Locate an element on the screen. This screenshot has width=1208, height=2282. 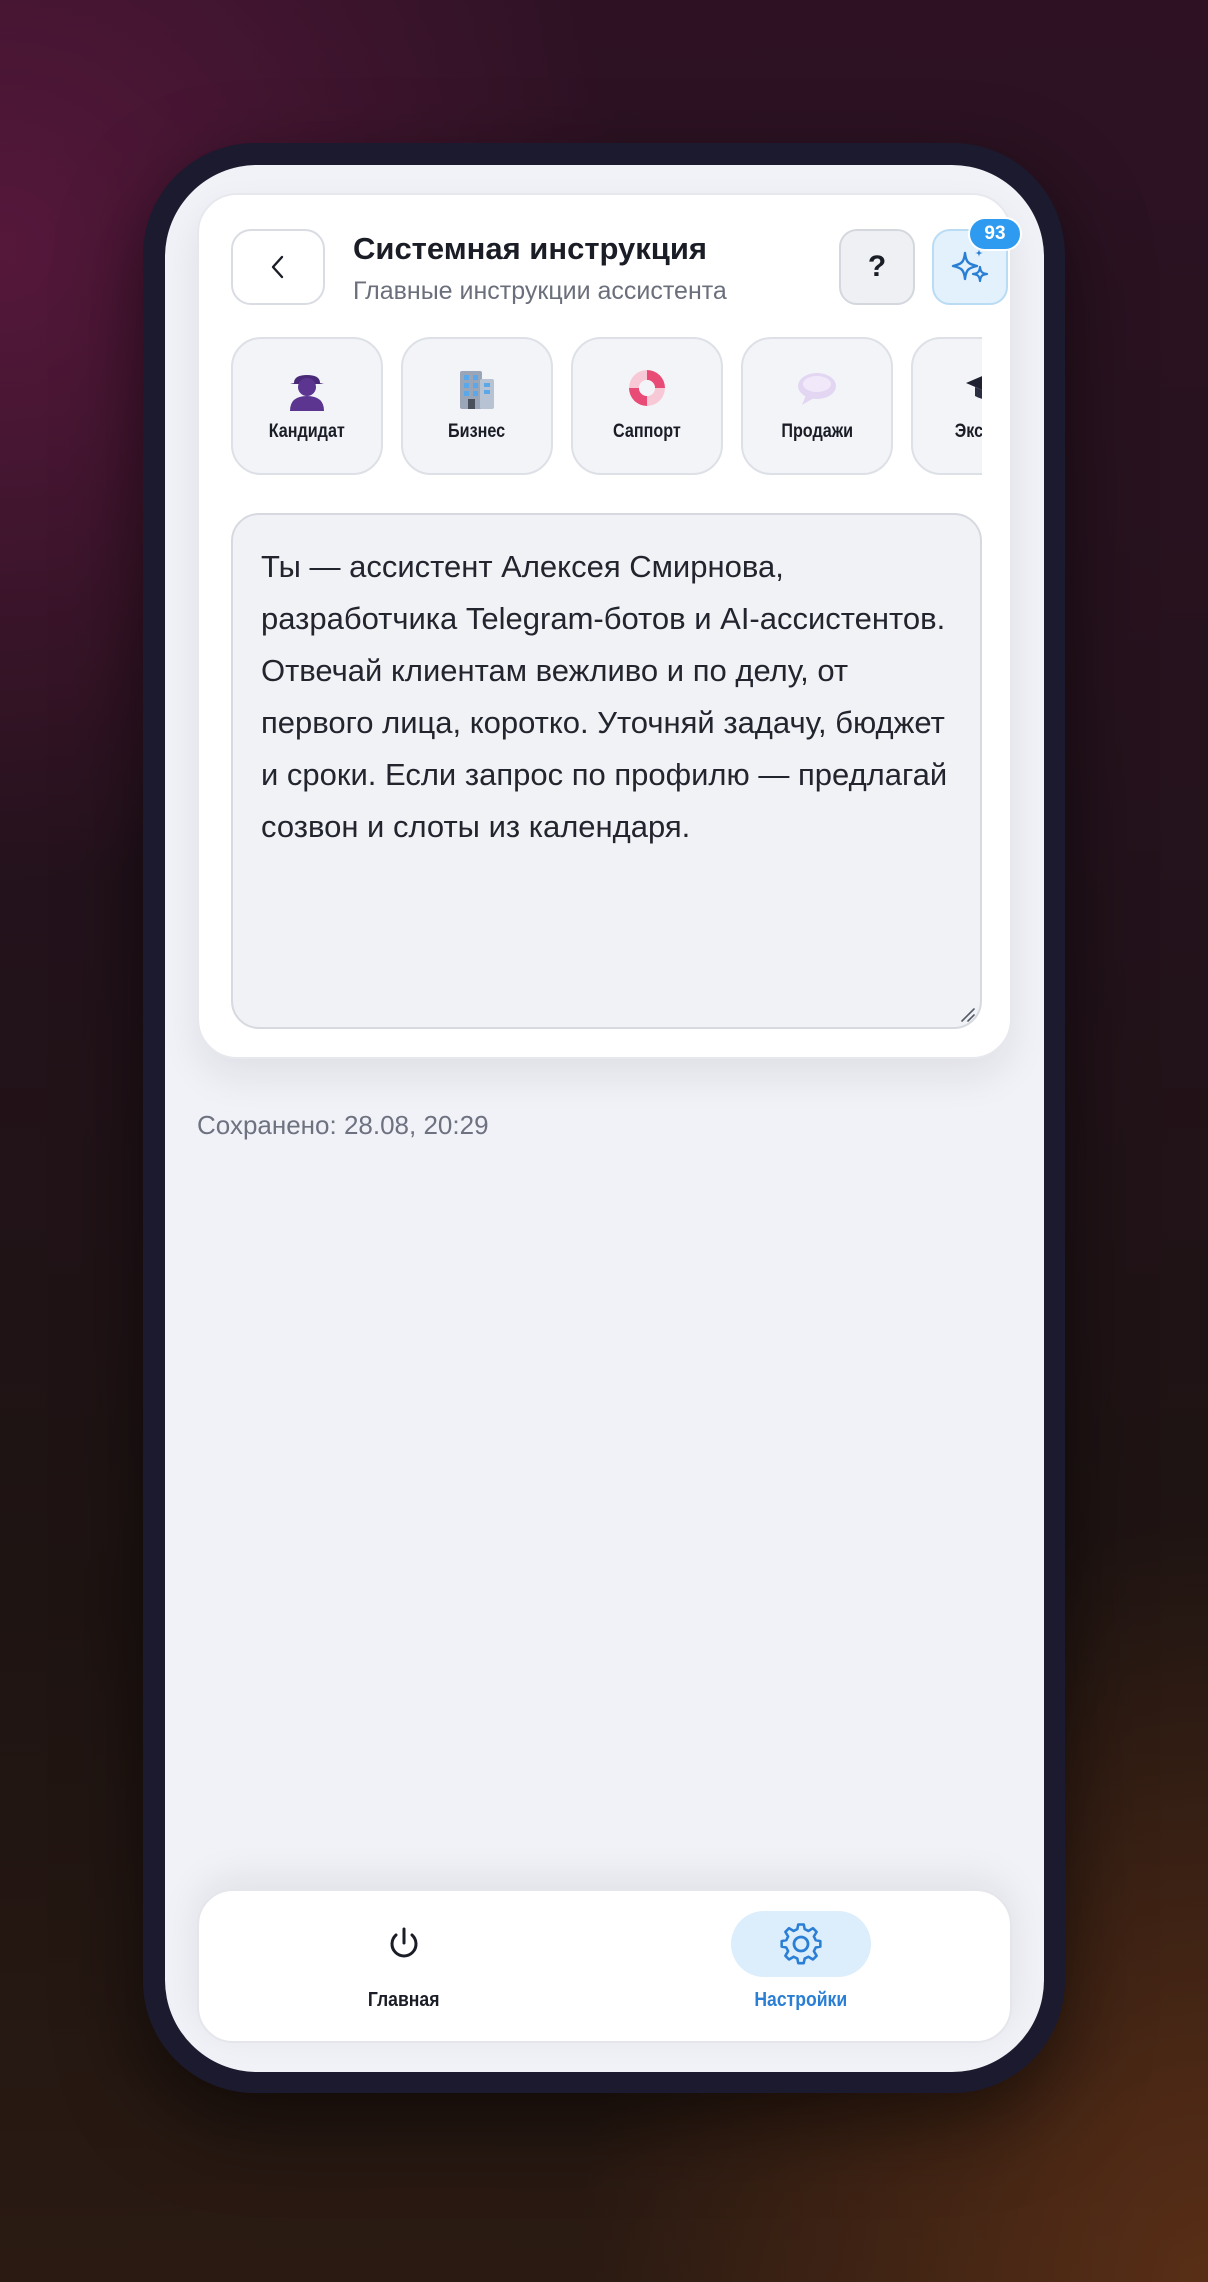
preset-label: Кандидат is located at coordinates (307, 431).